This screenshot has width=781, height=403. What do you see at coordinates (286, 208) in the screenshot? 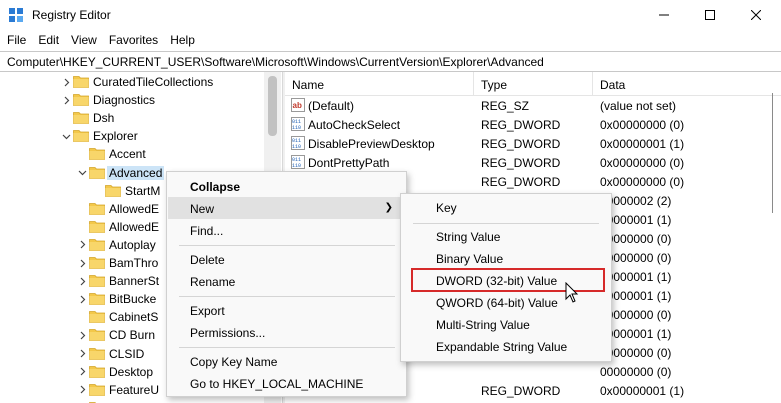
I see `ctx-new: New ❯` at bounding box center [286, 208].